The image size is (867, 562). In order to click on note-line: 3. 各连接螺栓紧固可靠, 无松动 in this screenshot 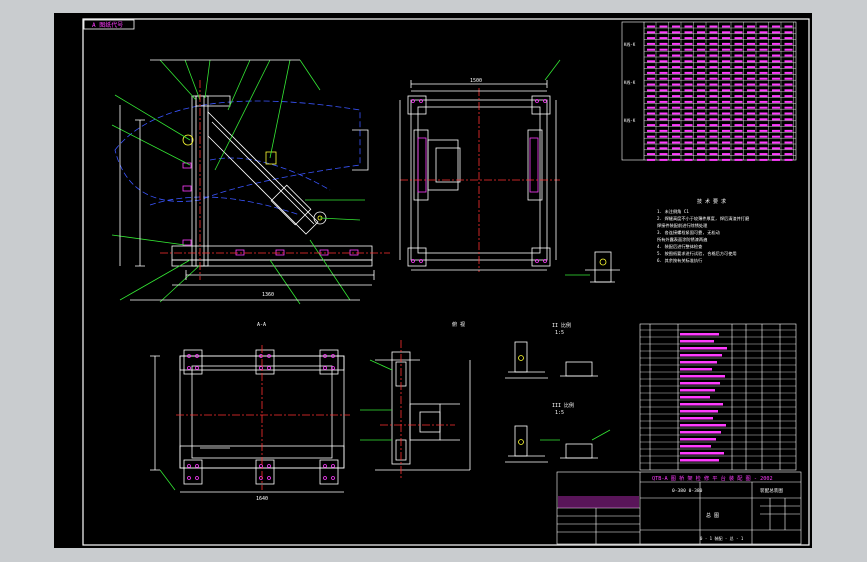, I will do `click(688, 232)`.